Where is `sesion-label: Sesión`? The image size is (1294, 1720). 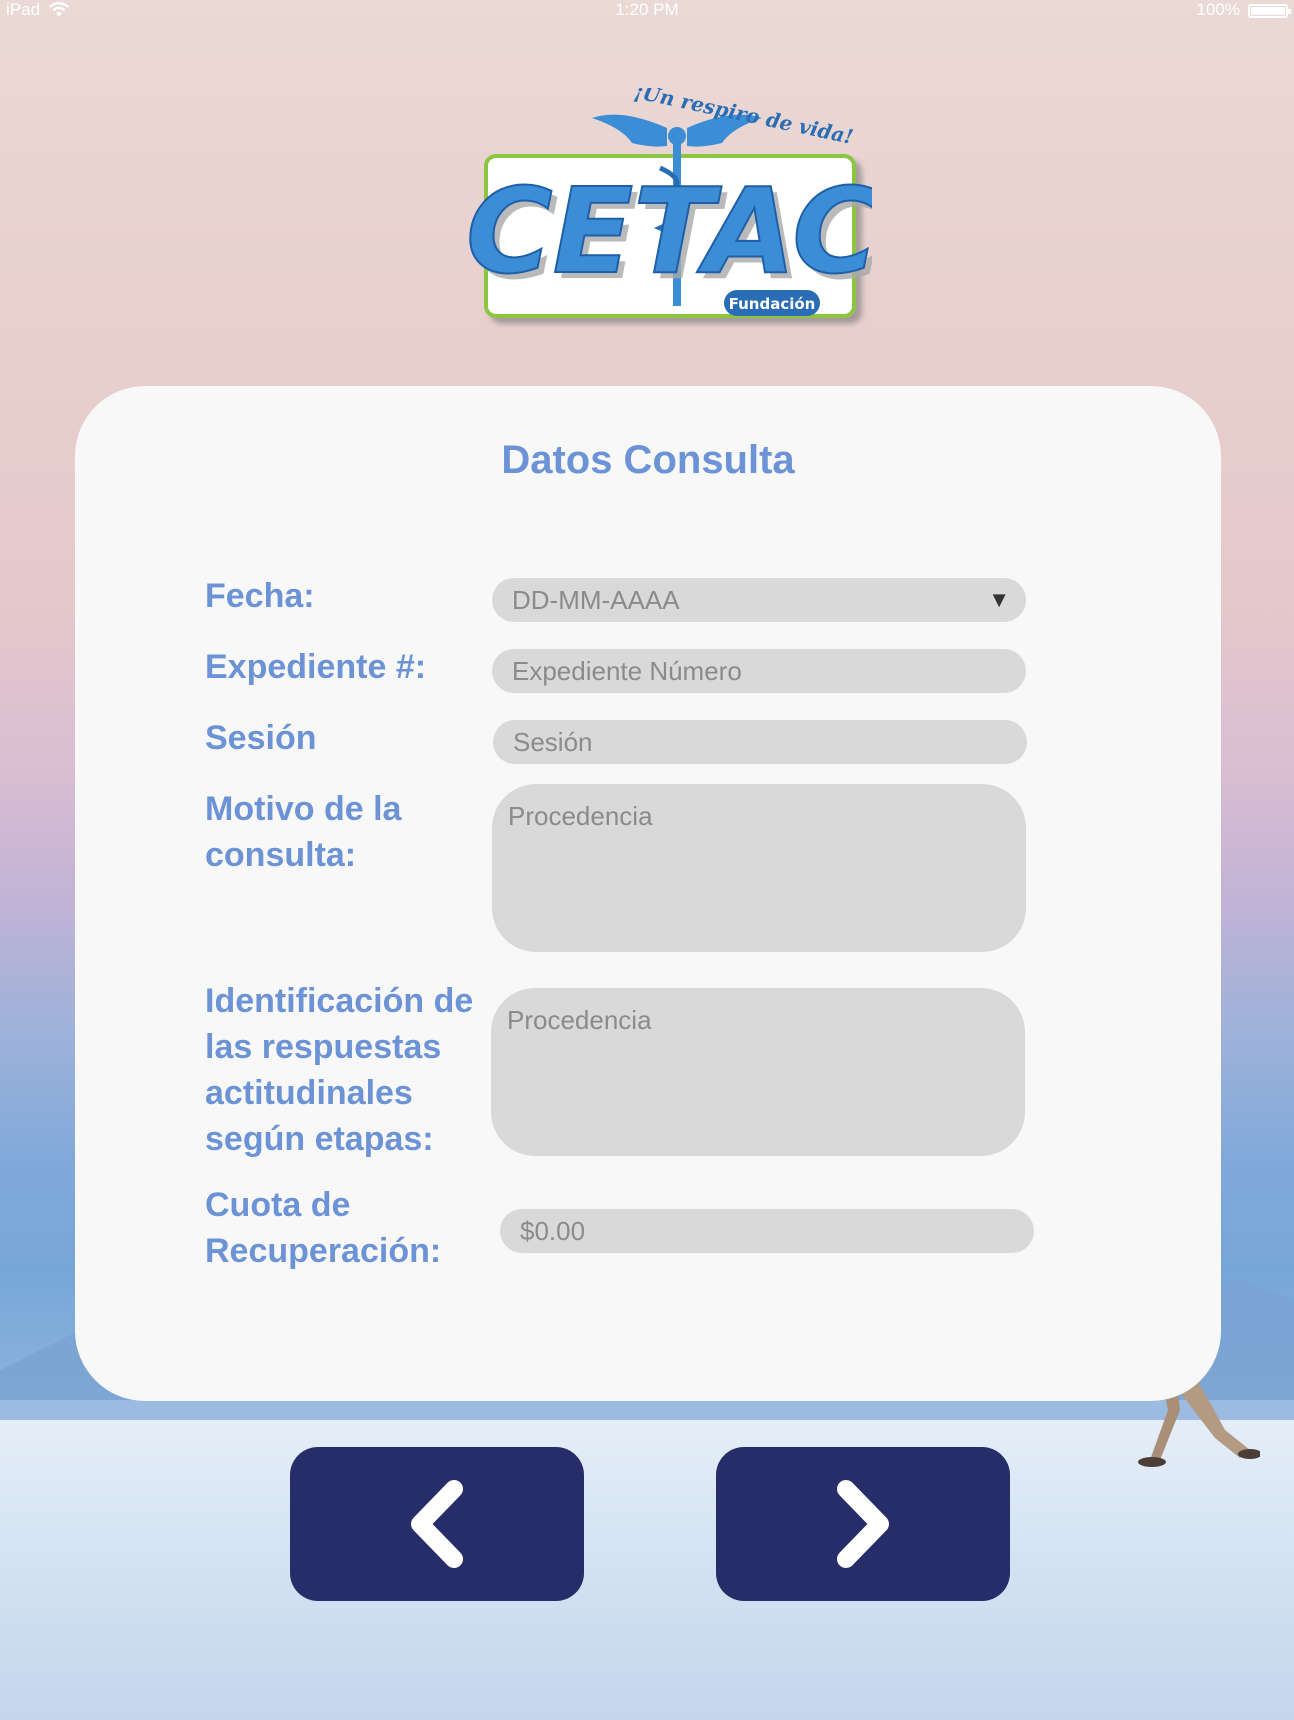
sesion-label: Sesión is located at coordinates (261, 738).